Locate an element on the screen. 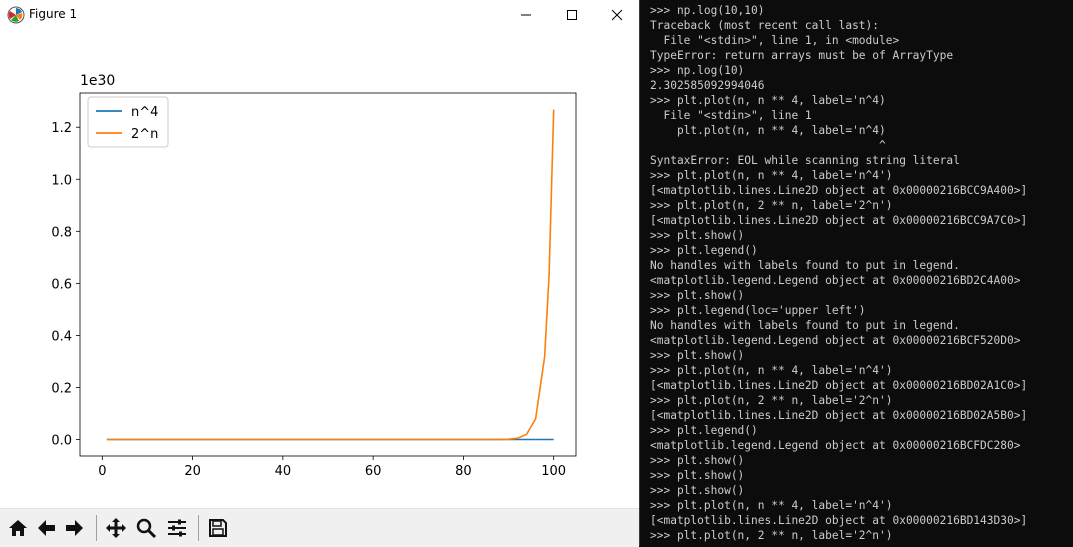 The image size is (1073, 547). maximize-icon is located at coordinates (572, 15).